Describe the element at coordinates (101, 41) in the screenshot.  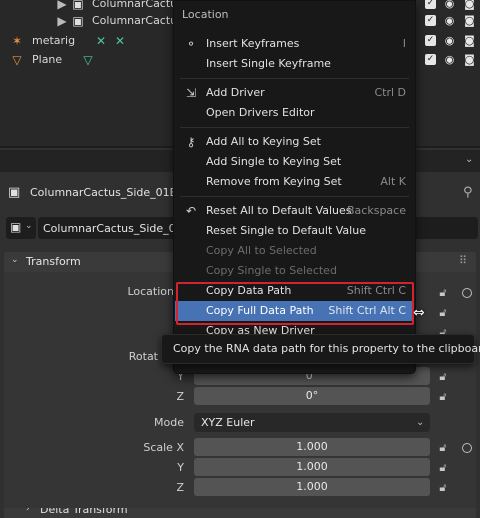
I see `pose-icon: ✕` at that location.